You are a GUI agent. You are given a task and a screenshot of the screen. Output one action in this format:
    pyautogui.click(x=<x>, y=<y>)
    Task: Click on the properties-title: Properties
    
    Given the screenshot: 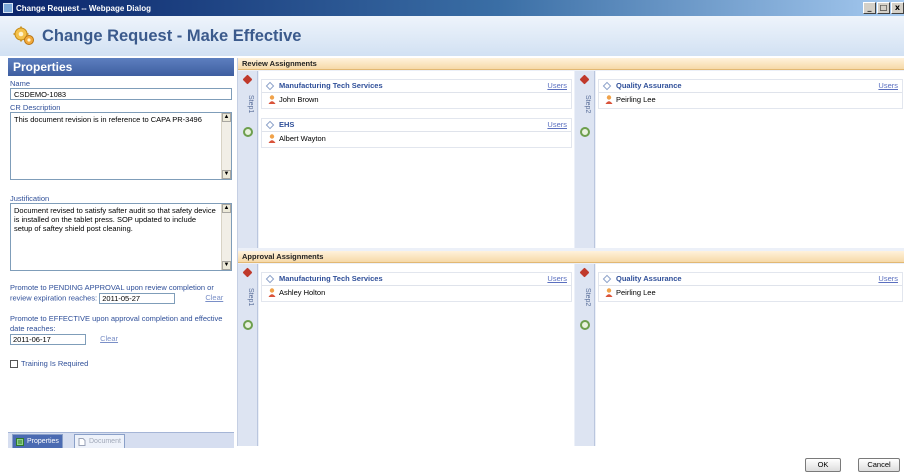 What is the action you would take?
    pyautogui.click(x=121, y=67)
    